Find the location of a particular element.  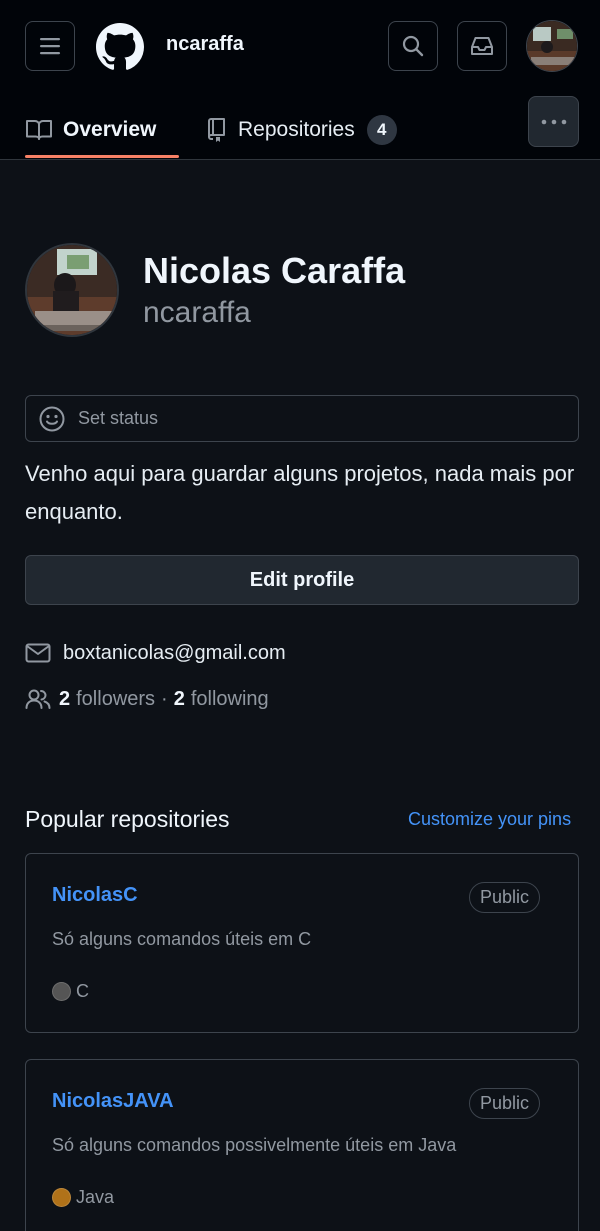

tab-repositories-label: Repositories is located at coordinates (296, 129).